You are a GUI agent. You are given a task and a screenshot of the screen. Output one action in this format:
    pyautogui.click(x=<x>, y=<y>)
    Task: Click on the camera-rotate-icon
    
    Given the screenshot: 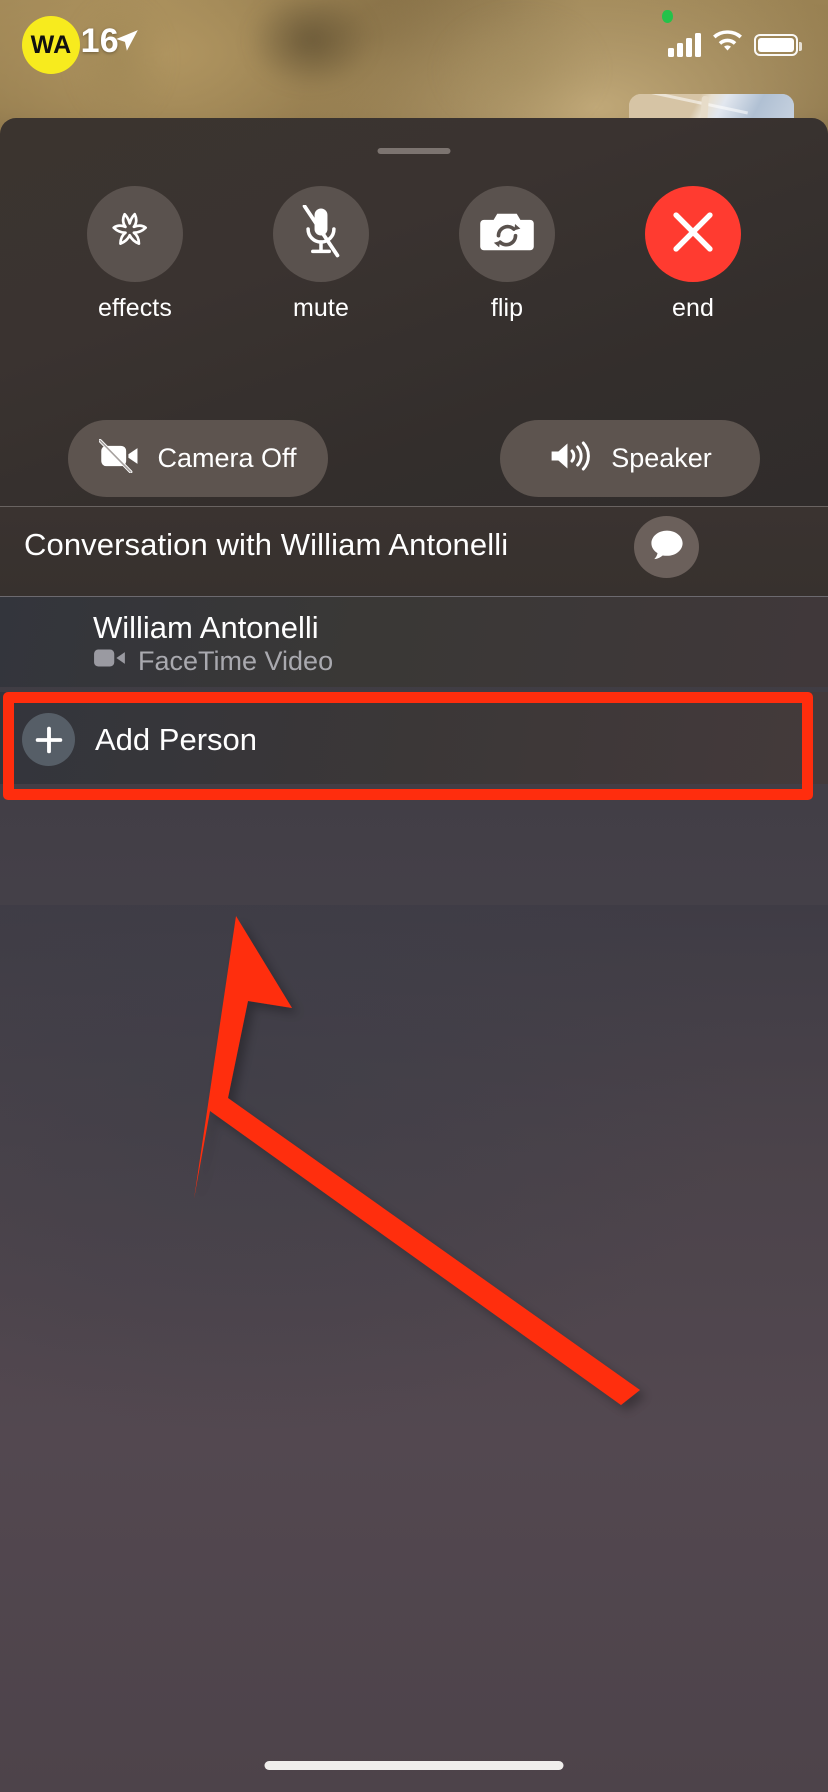 What is the action you would take?
    pyautogui.click(x=507, y=234)
    